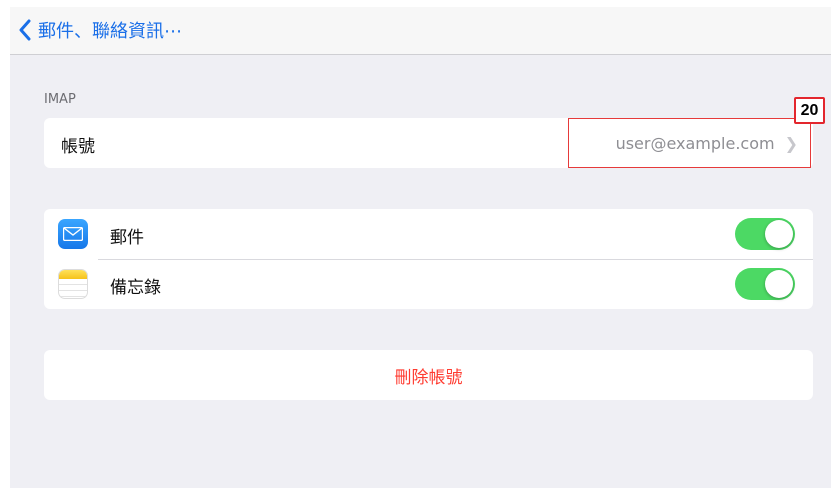 This screenshot has height=488, width=831. Describe the element at coordinates (78, 147) in the screenshot. I see `account-label: 帳號` at that location.